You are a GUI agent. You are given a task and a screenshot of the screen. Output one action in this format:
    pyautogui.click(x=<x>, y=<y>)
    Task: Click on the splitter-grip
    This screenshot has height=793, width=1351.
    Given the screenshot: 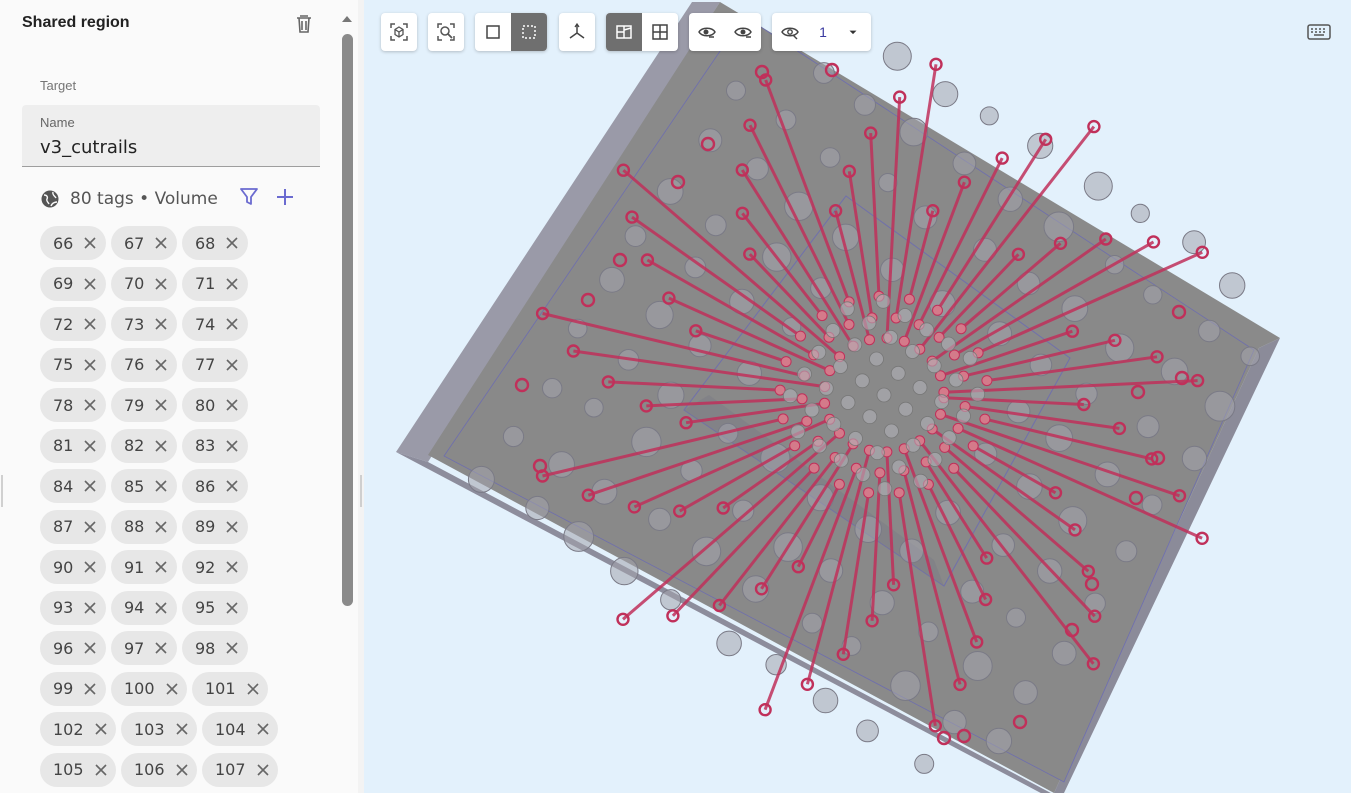 What is the action you would take?
    pyautogui.click(x=361, y=491)
    